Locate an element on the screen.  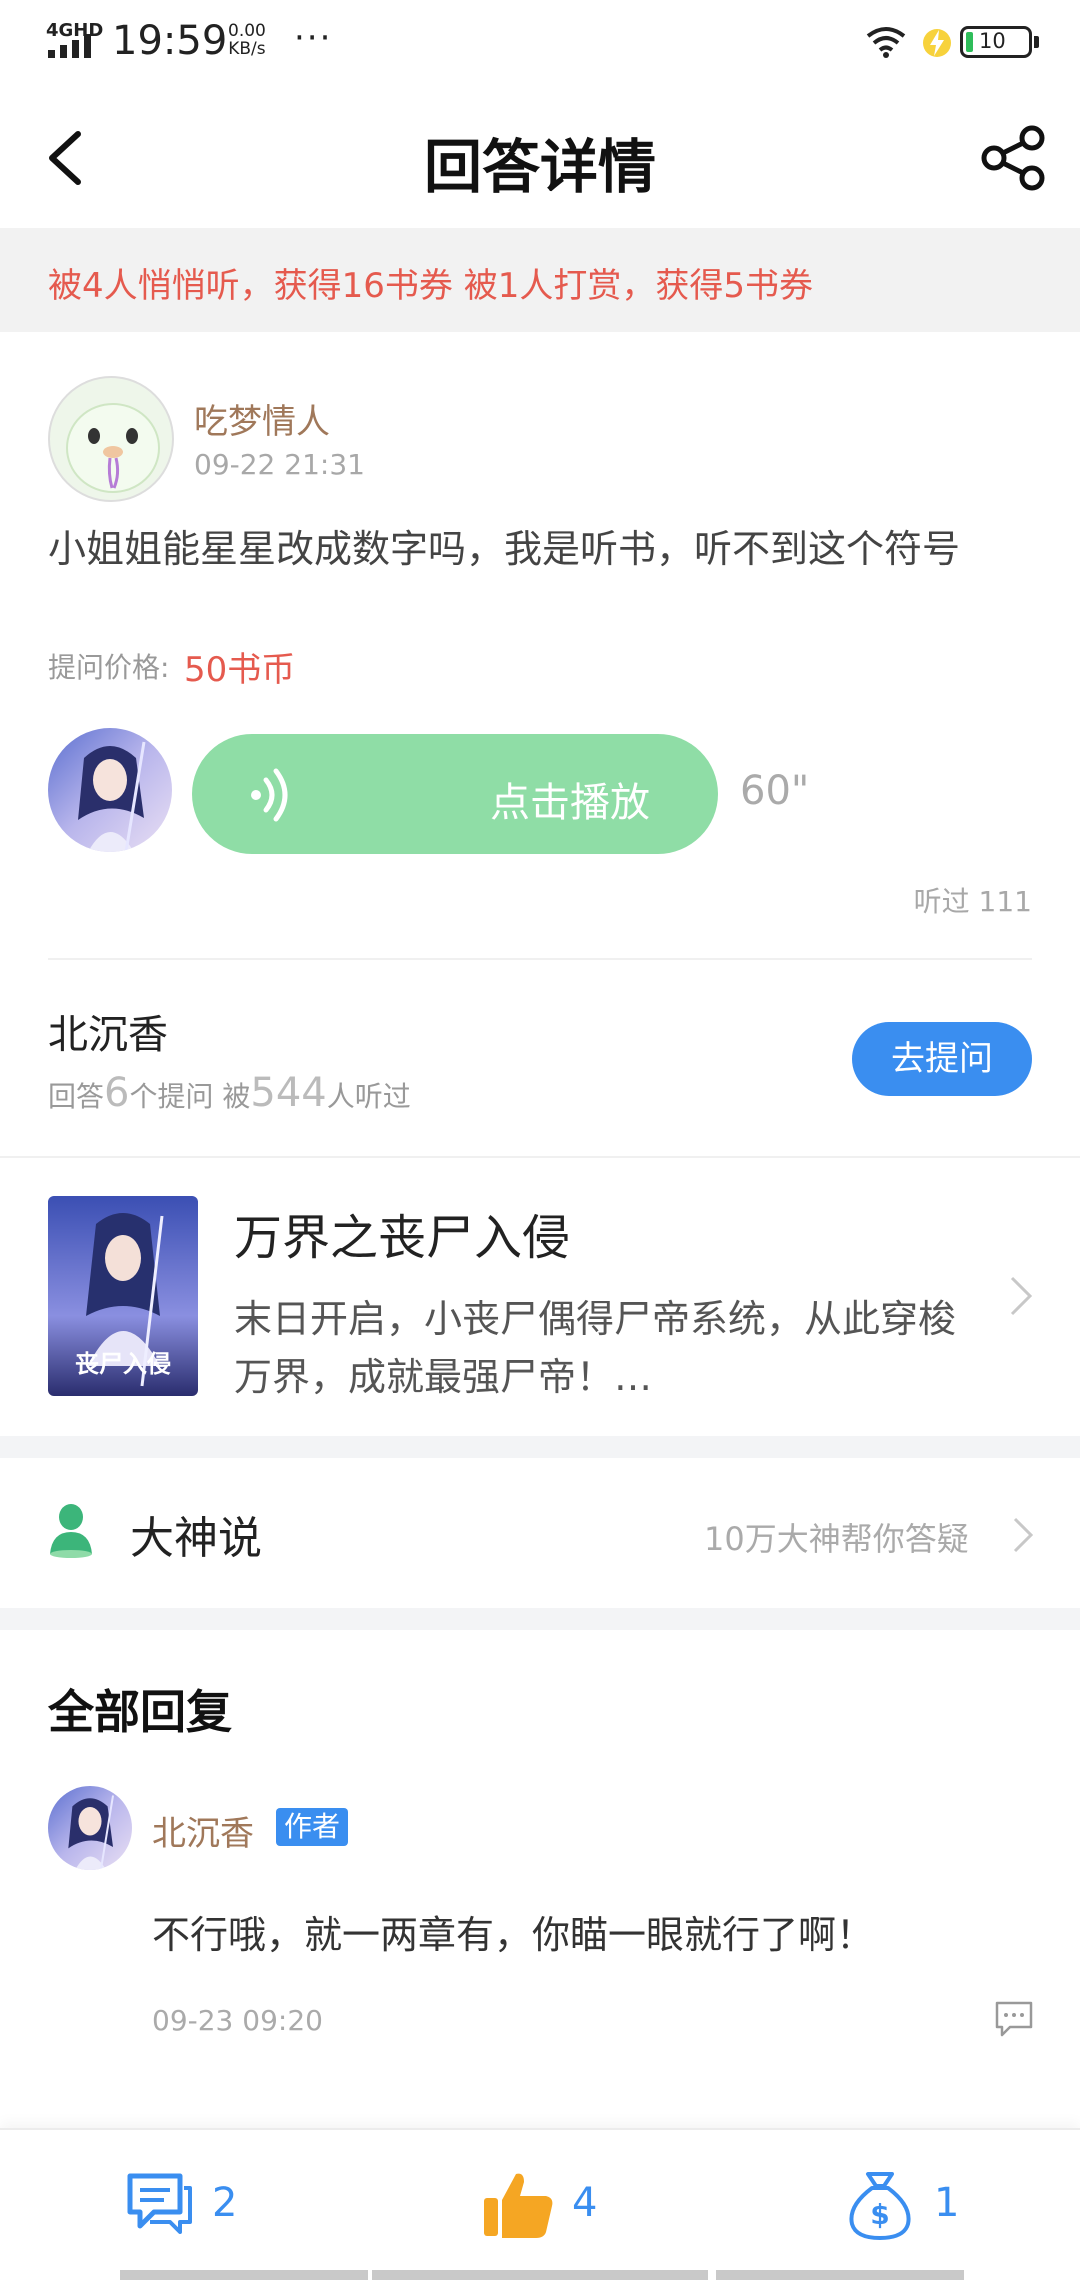
answerer-stats: 回答6个提问 被544人听过 is located at coordinates (229, 1093).